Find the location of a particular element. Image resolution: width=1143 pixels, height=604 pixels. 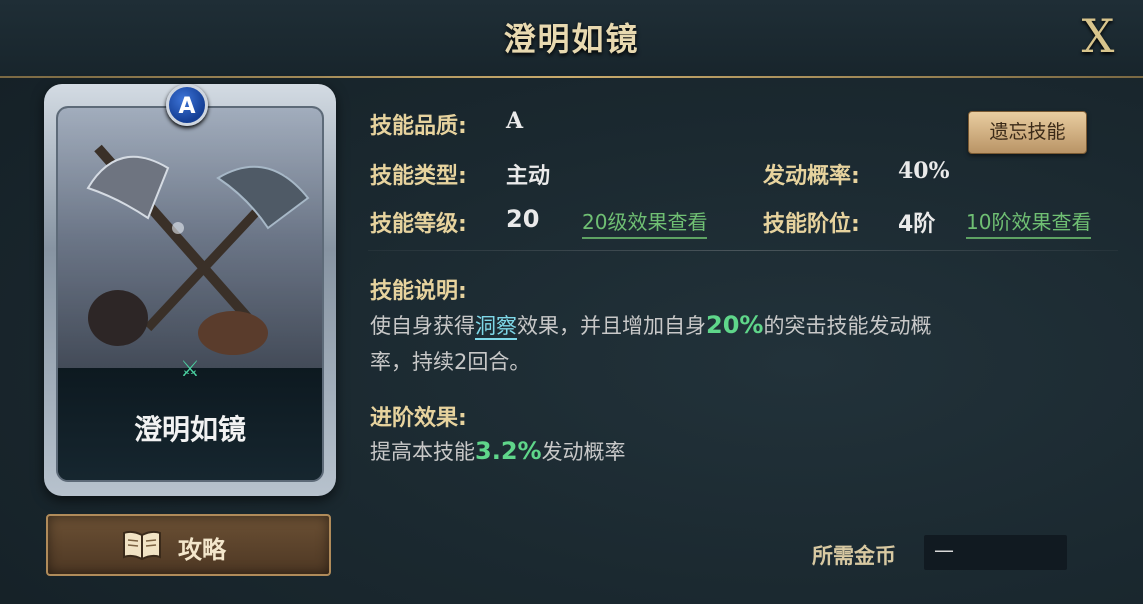

guide-button: 攻略 is located at coordinates (188, 545).